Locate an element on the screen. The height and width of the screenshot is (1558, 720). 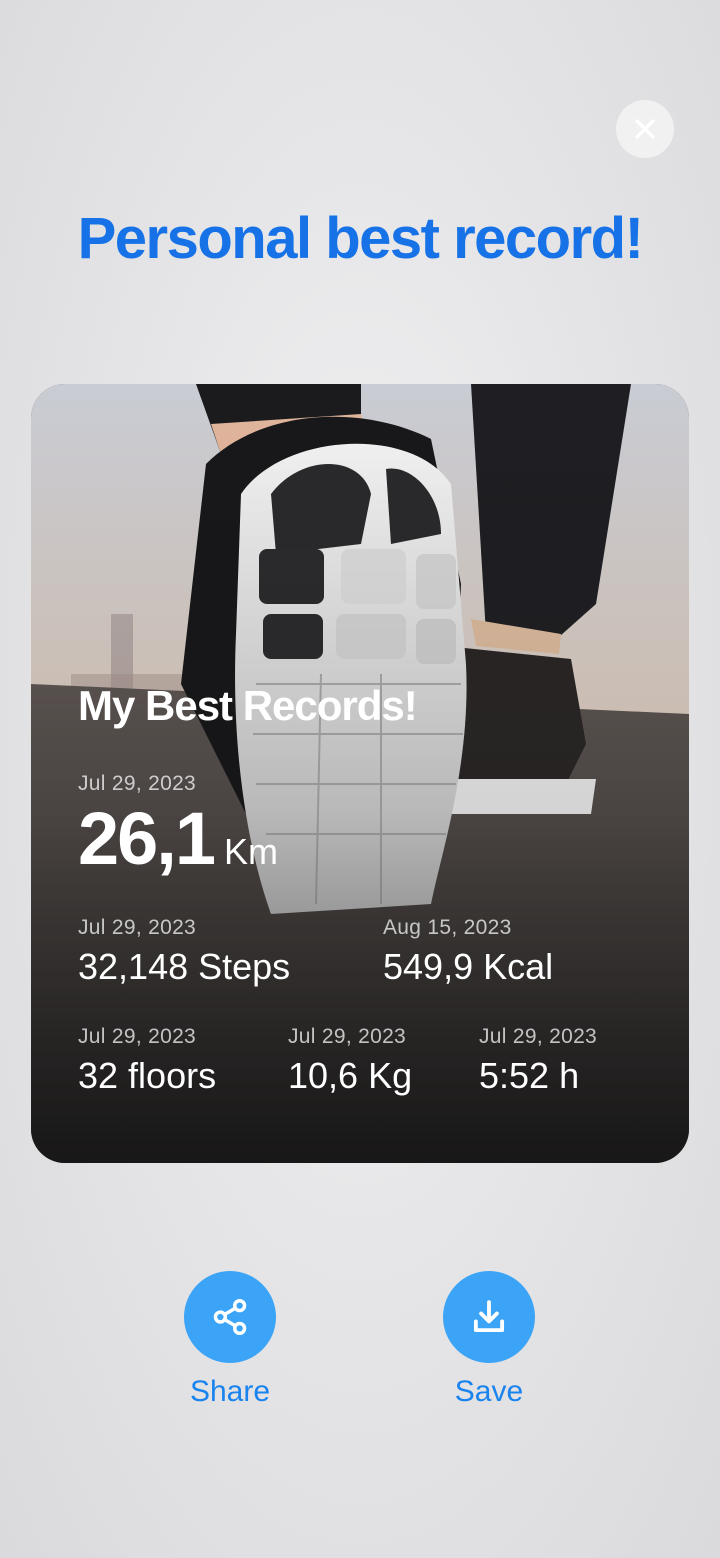
calories-date: Aug 15, 2023 is located at coordinates (447, 927).